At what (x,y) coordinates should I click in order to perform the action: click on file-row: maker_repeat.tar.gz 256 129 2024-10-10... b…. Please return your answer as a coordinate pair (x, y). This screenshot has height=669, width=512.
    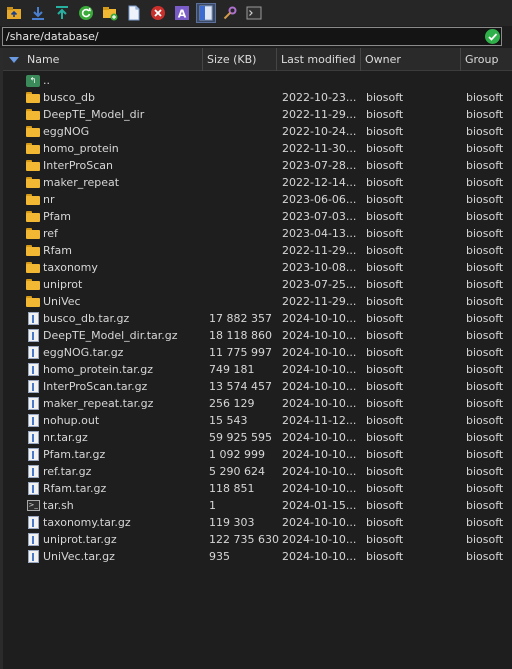
    Looking at the image, I should click on (257, 403).